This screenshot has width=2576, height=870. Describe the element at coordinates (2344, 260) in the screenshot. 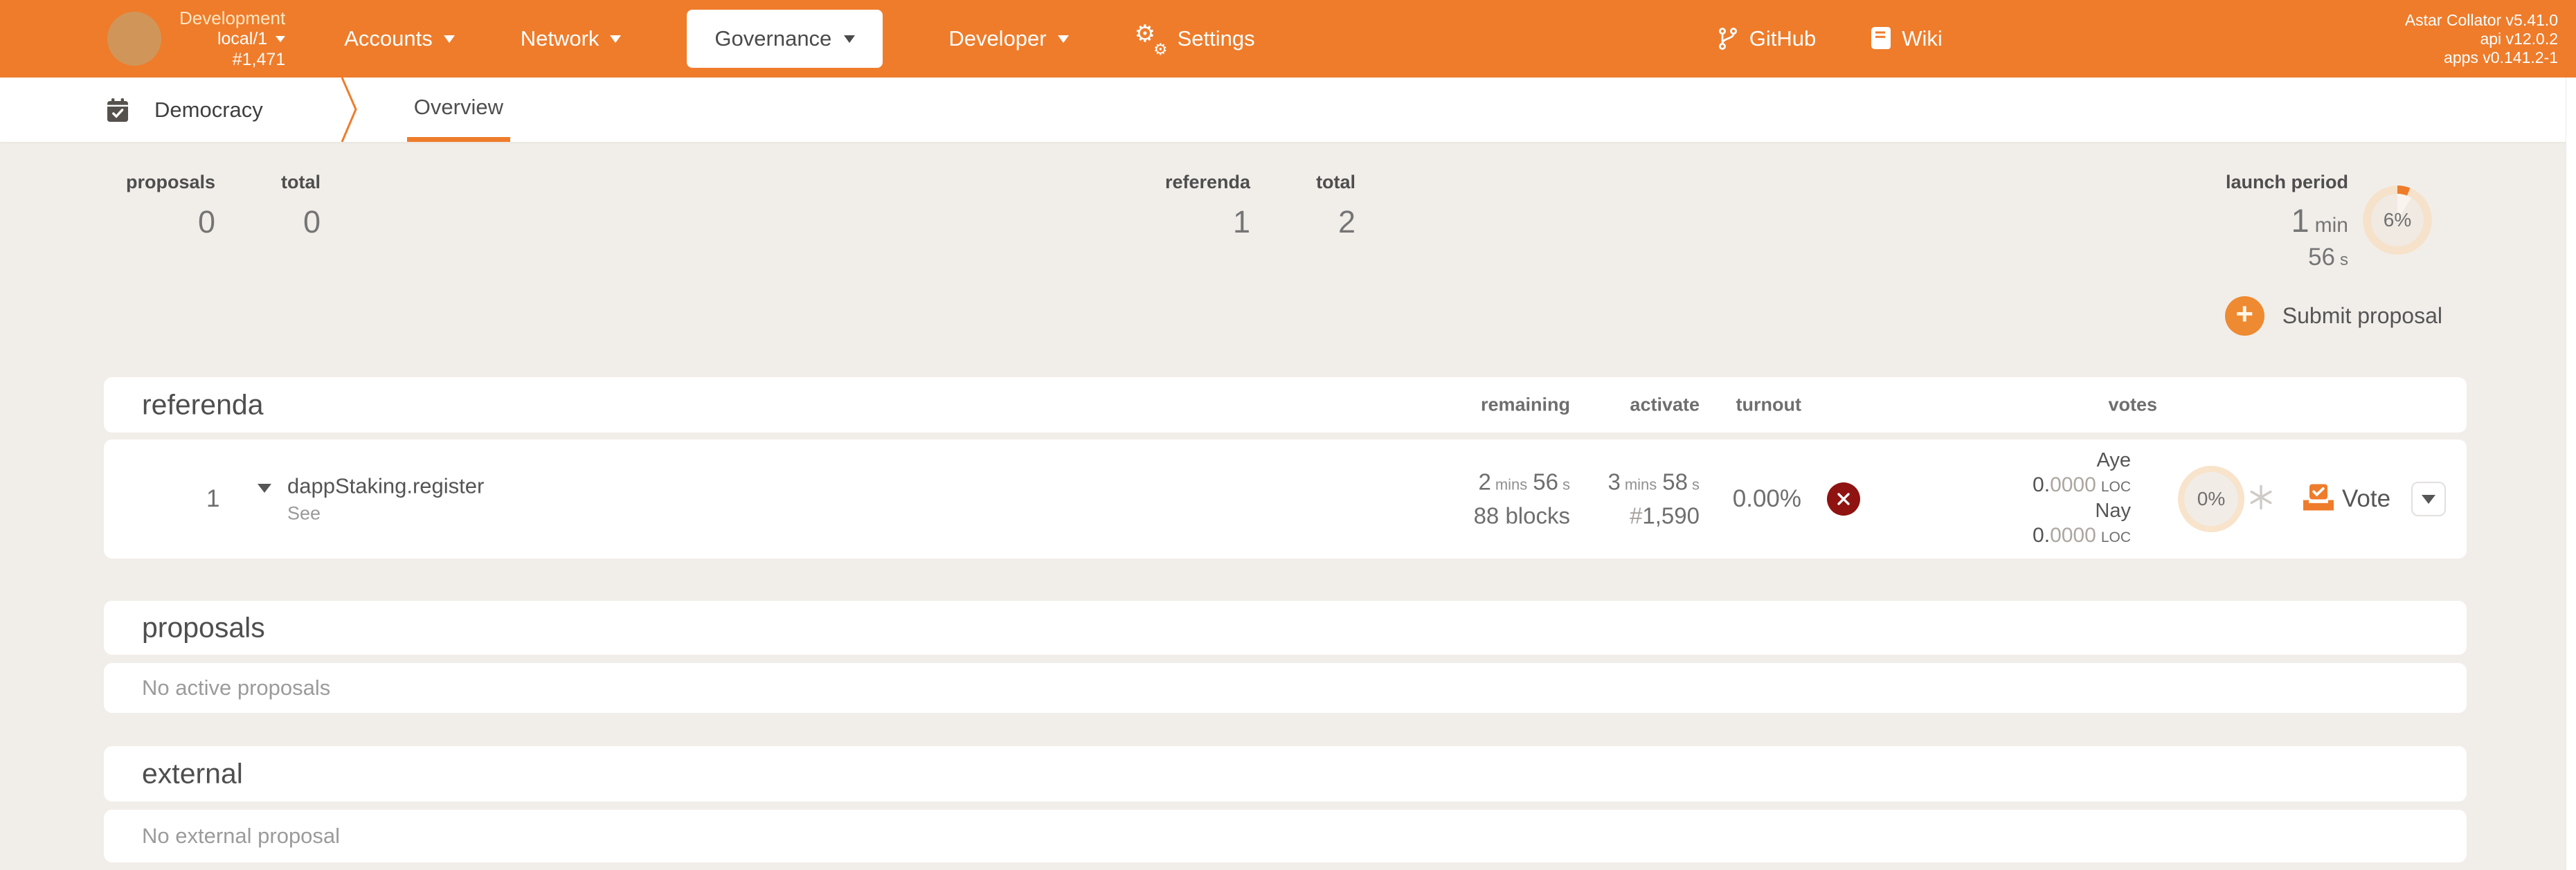

I see `launch-seconds-unit: s` at that location.